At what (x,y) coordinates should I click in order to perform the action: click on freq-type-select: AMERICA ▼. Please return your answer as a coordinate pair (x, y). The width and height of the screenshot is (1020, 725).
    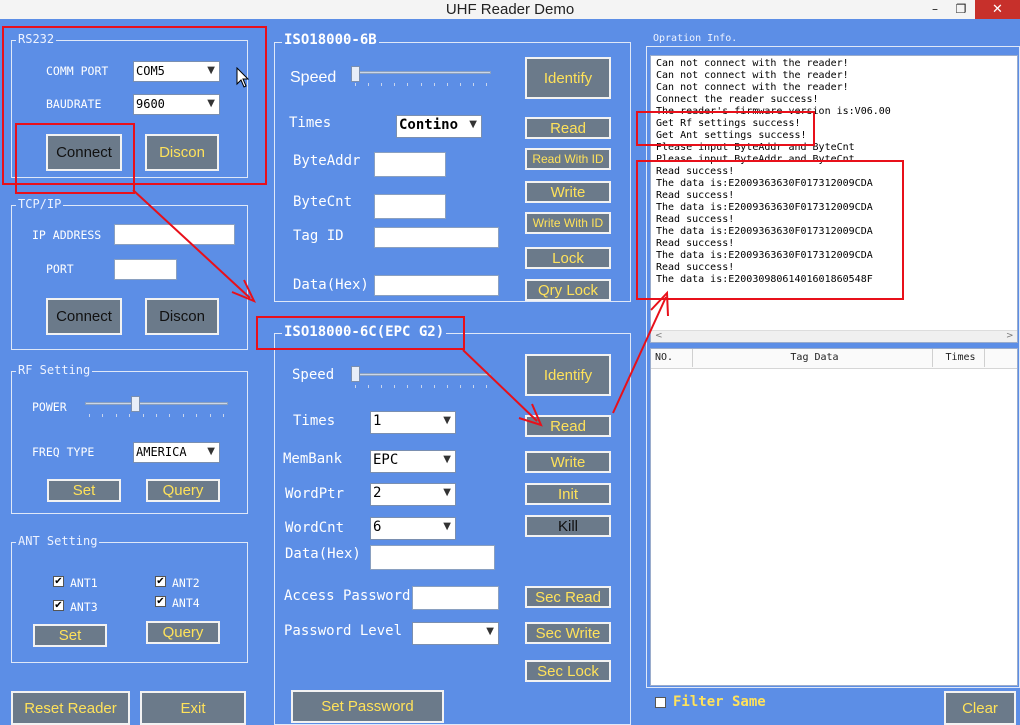
    Looking at the image, I should click on (176, 452).